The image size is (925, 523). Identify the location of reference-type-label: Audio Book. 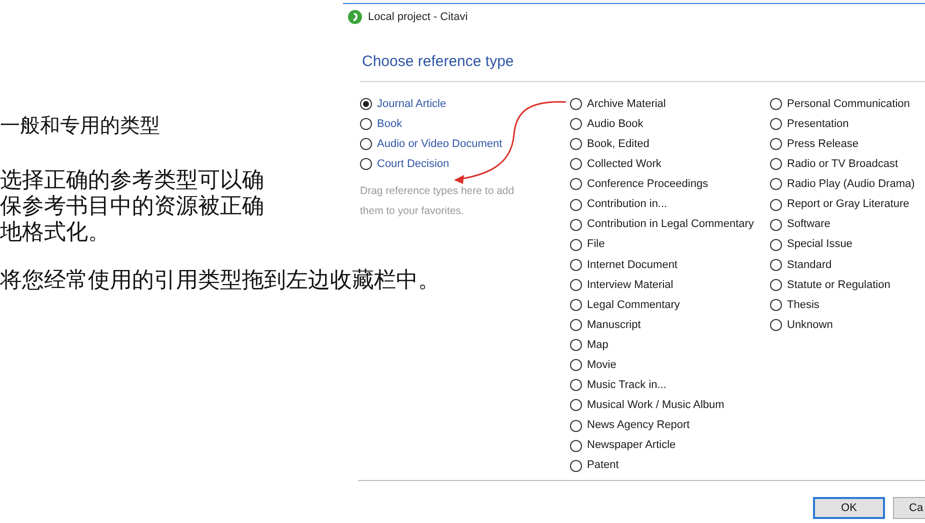
(615, 124).